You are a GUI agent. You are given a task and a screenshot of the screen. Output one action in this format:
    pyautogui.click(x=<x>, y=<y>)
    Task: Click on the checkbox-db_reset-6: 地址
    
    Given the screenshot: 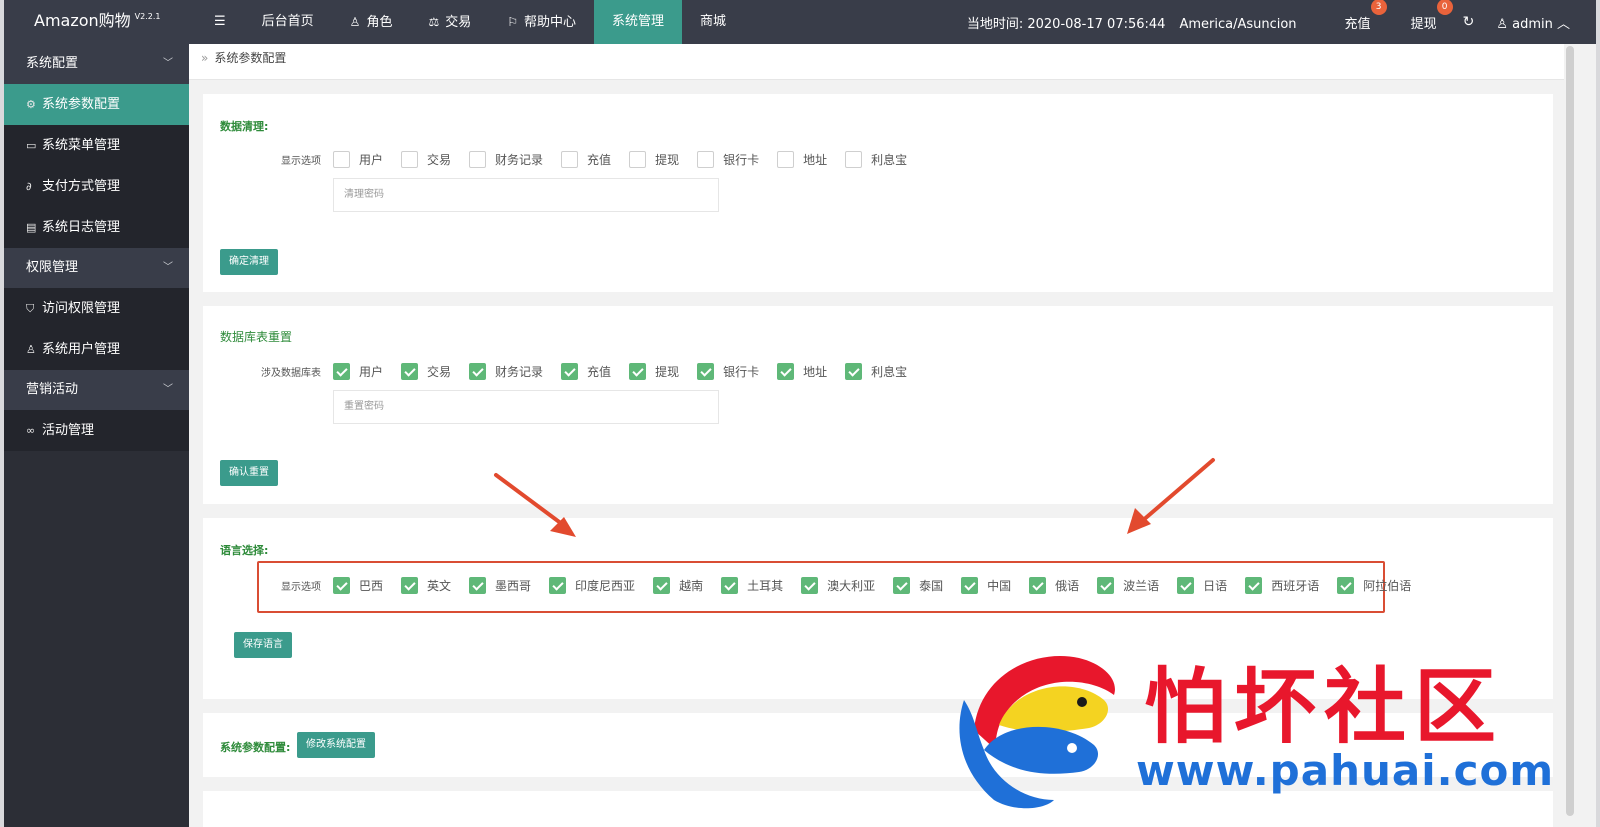 What is the action you would take?
    pyautogui.click(x=805, y=371)
    